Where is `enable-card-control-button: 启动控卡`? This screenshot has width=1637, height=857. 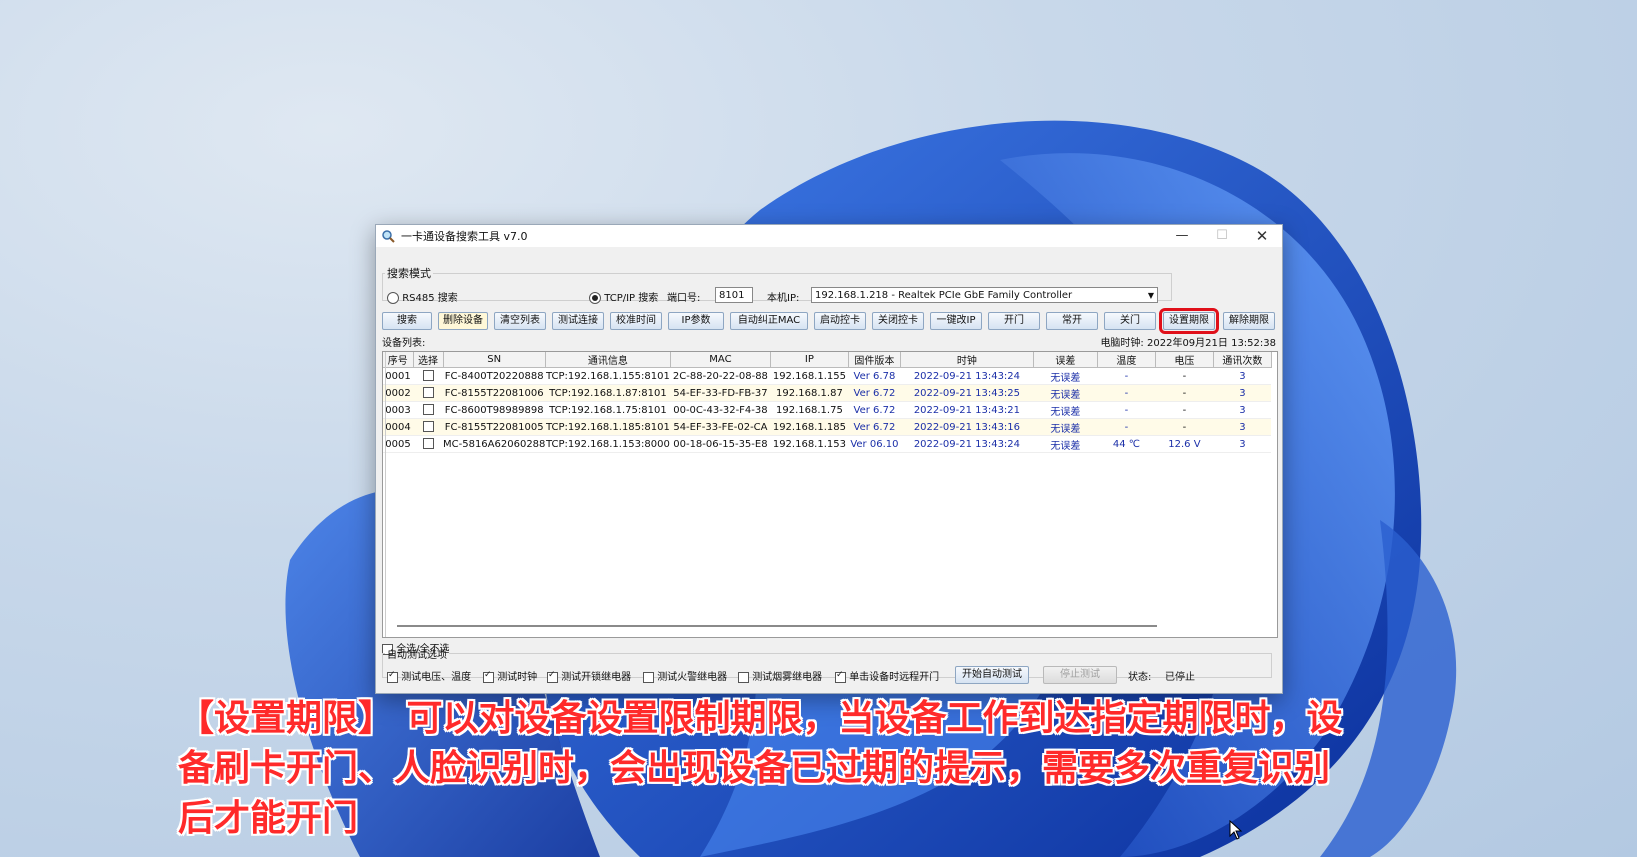
enable-card-control-button: 启动控卡 is located at coordinates (840, 321).